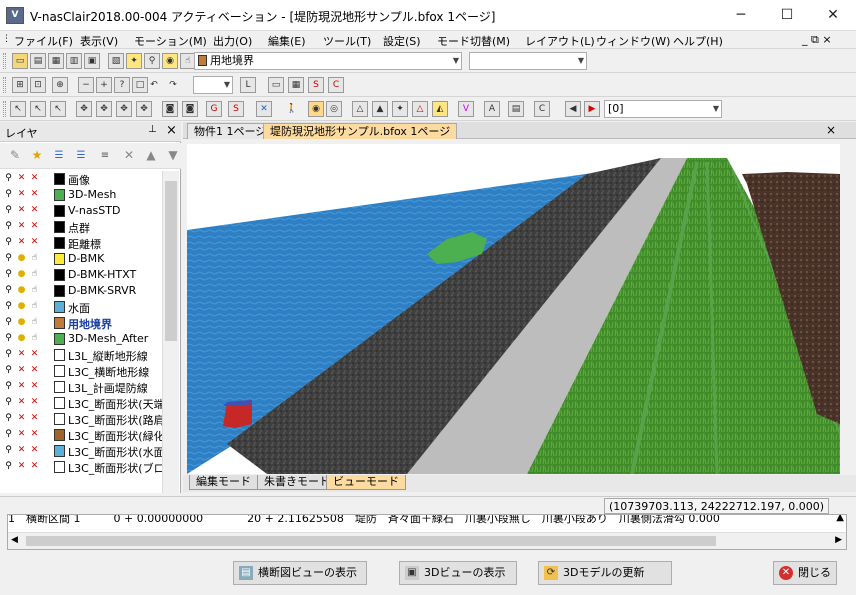 The width and height of the screenshot is (856, 595). Describe the element at coordinates (840, 519) in the screenshot. I see `table-scroll-up-icon: ▲` at that location.